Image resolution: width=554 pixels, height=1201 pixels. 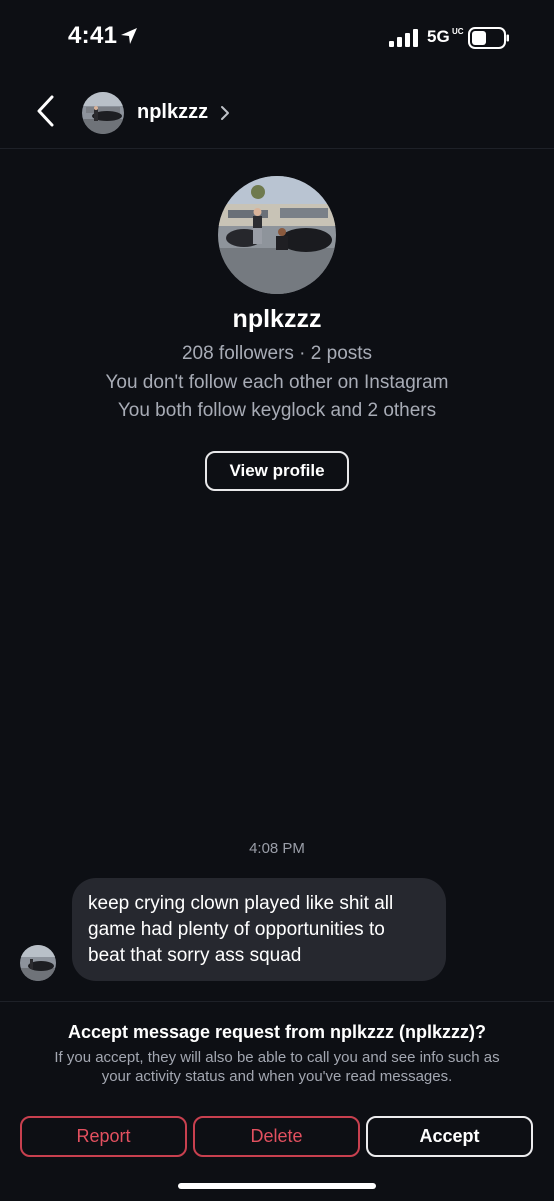 I want to click on message-line: game had plenty of opportunities to, so click(x=236, y=929).